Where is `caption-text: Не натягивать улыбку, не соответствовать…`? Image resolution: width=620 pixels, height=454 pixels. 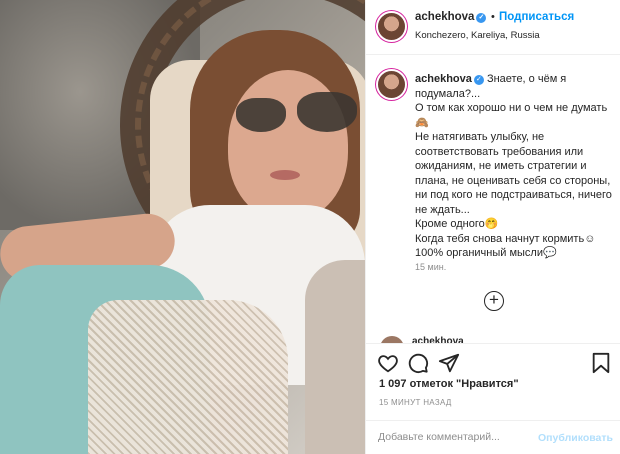
caption-text: Не натягивать улыбку, не соответствовать… is located at coordinates (513, 173).